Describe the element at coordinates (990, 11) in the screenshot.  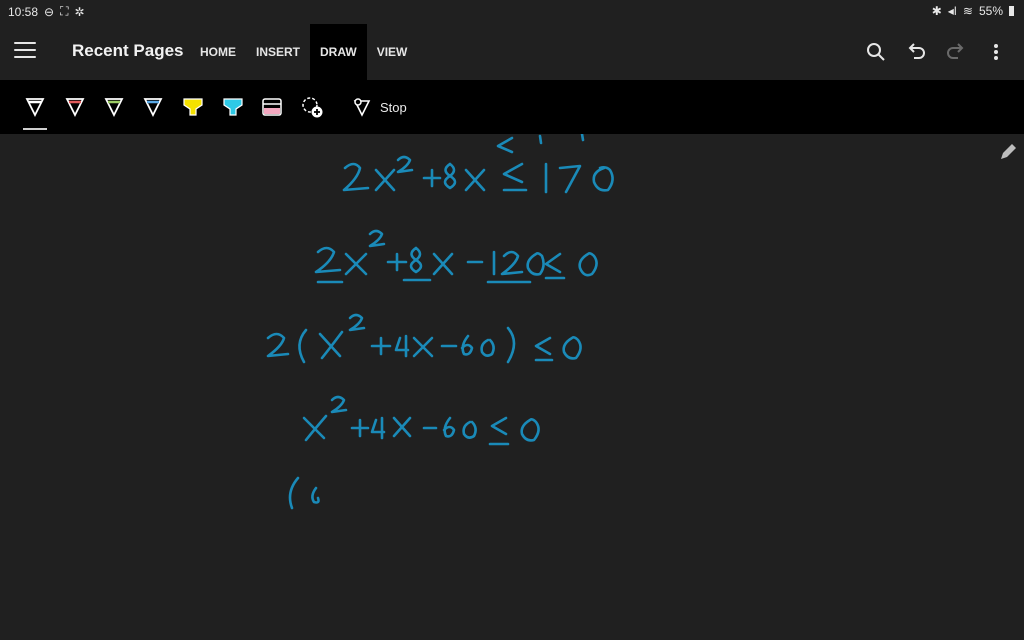
I see `battery-percent: 55%` at that location.